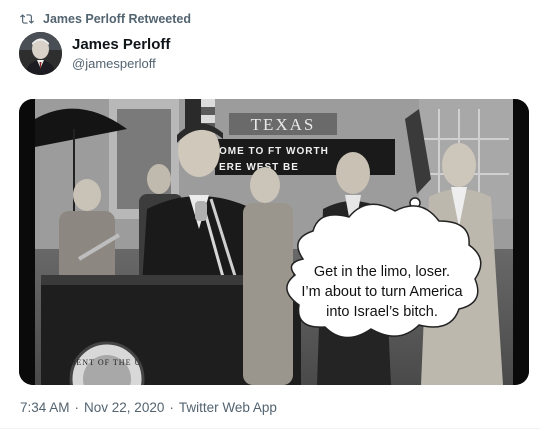 Image resolution: width=540 pixels, height=432 pixels. Describe the element at coordinates (124, 407) in the screenshot. I see `tweet-date: Nov 22, 2020` at that location.